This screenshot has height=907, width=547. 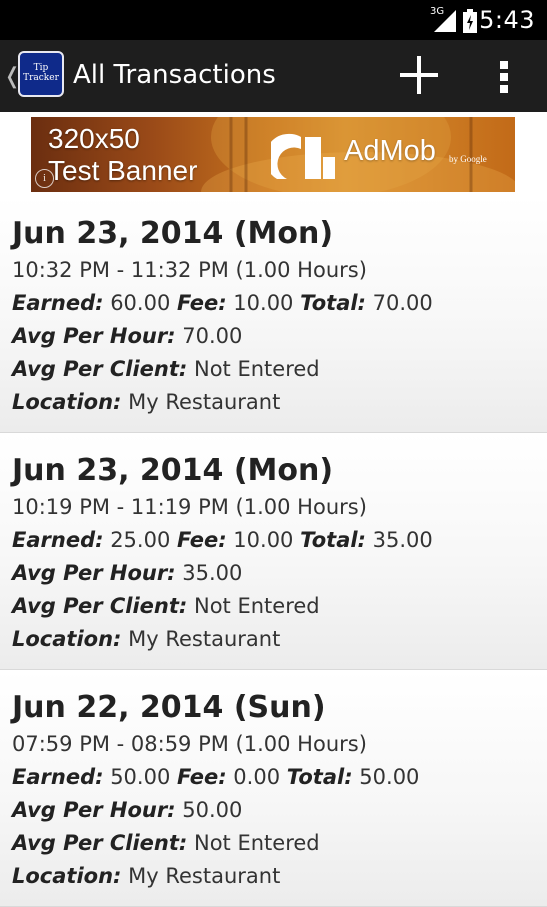 What do you see at coordinates (303, 156) in the screenshot?
I see `admob-logo-icon` at bounding box center [303, 156].